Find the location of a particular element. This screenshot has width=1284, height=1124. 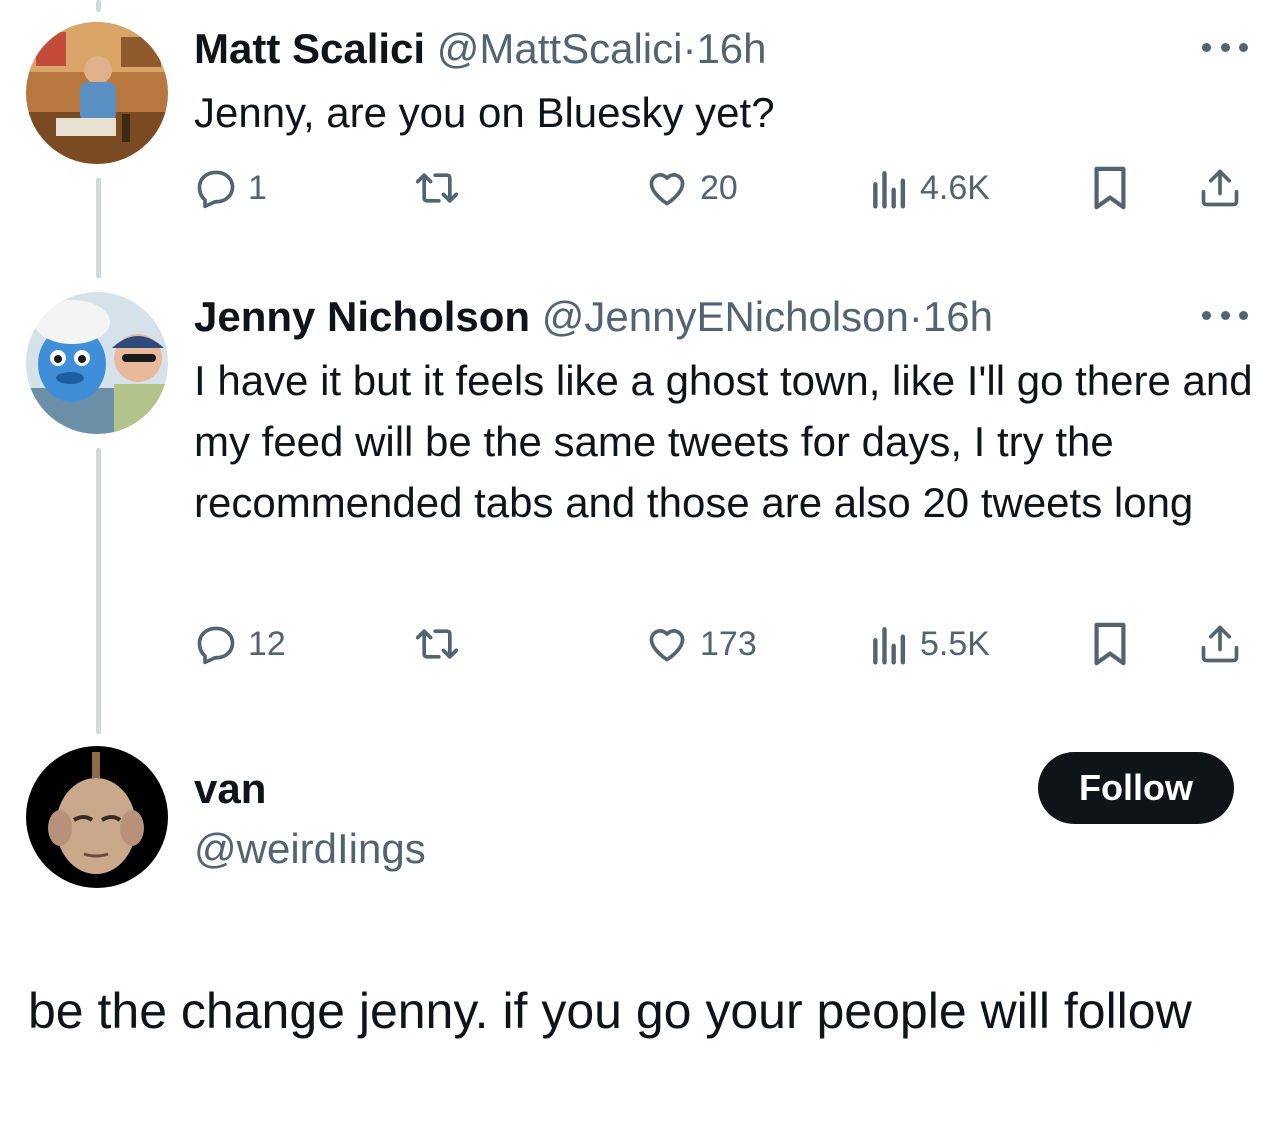

tweet-text-matt: Jenny, are you on Bluesky yet? is located at coordinates (484, 112).